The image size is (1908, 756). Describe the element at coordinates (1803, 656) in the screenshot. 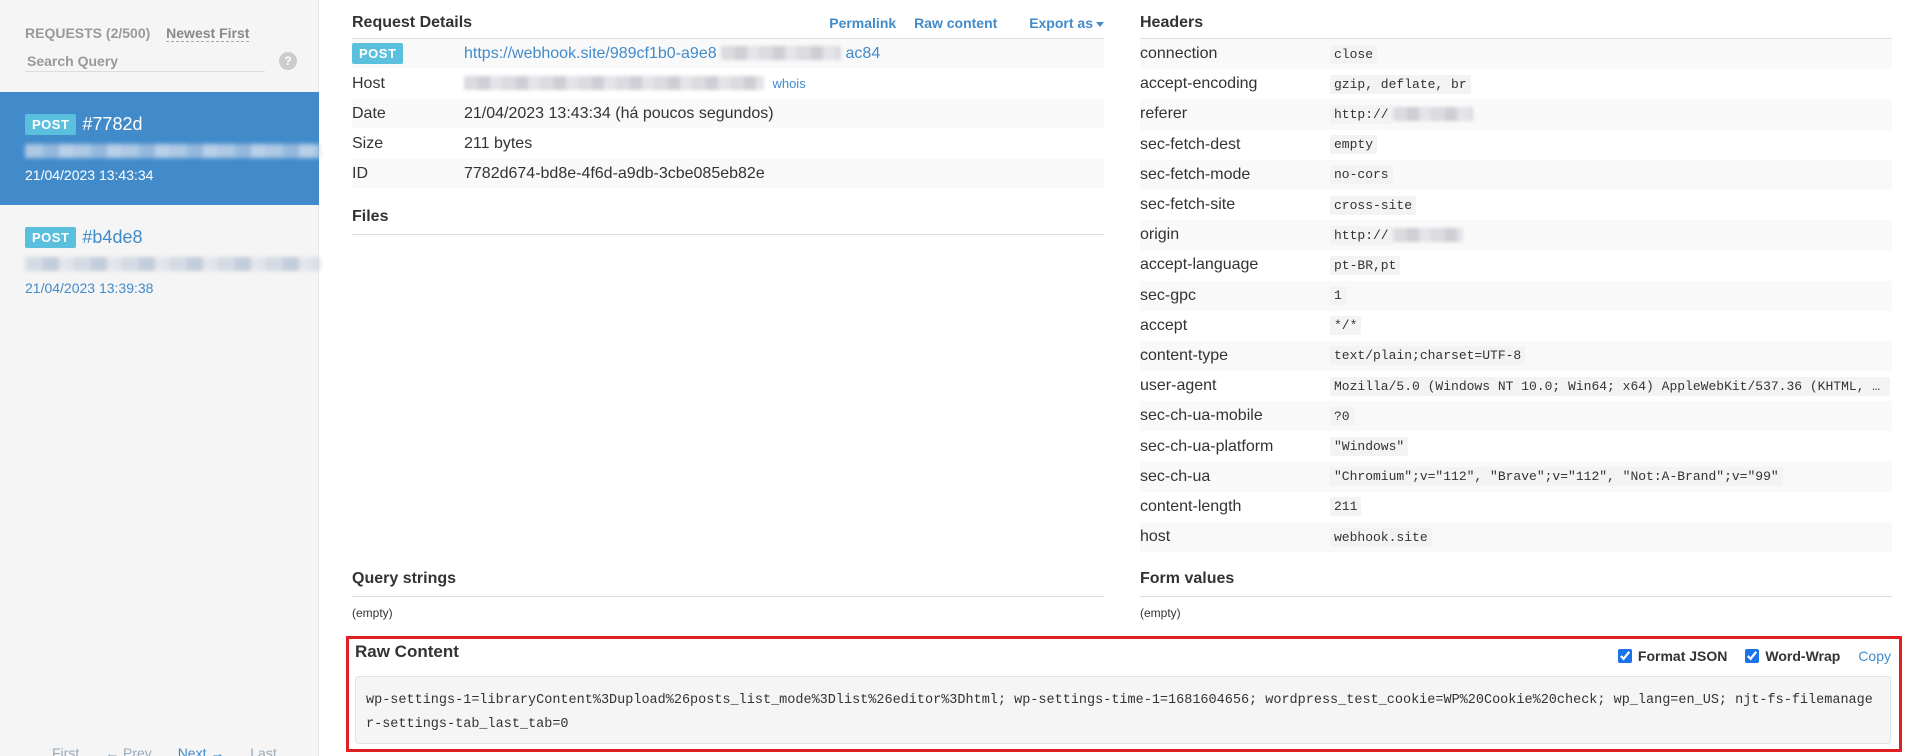

I see `word-wrap-label: Word-Wrap` at that location.